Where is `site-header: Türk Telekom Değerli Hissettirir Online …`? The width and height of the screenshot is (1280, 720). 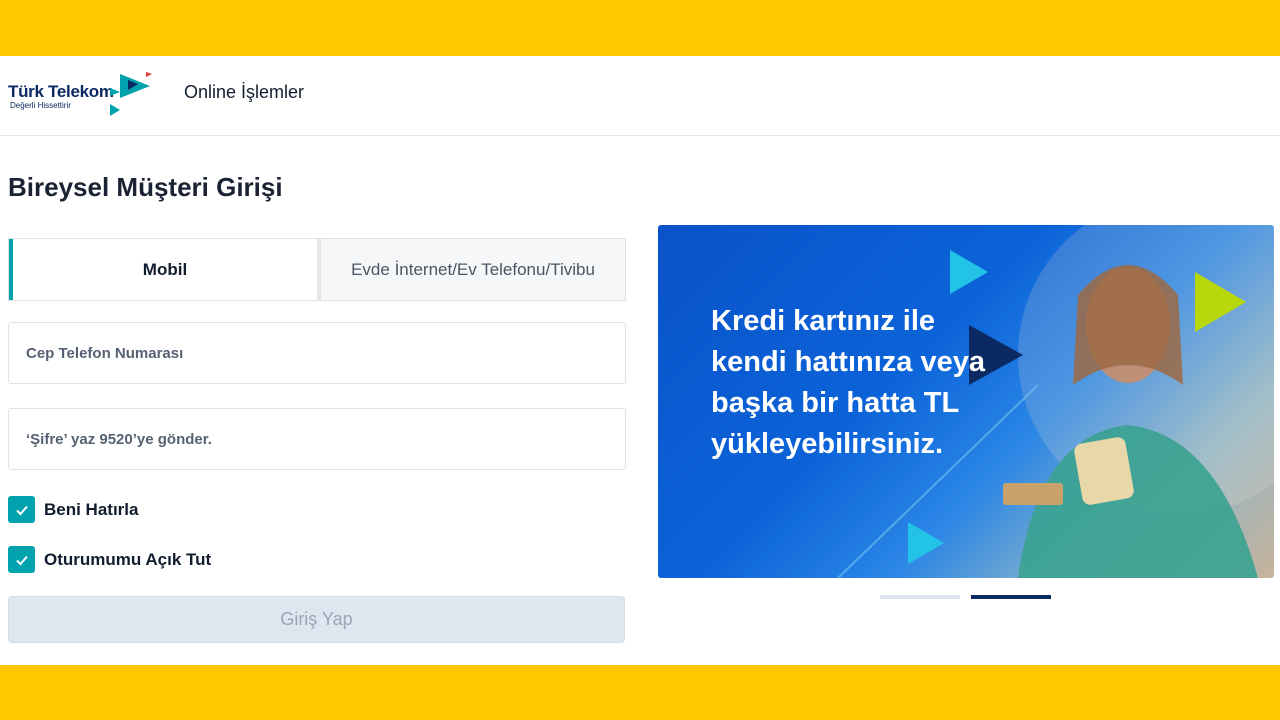
site-header: Türk Telekom Değerli Hissettirir Online … is located at coordinates (640, 96).